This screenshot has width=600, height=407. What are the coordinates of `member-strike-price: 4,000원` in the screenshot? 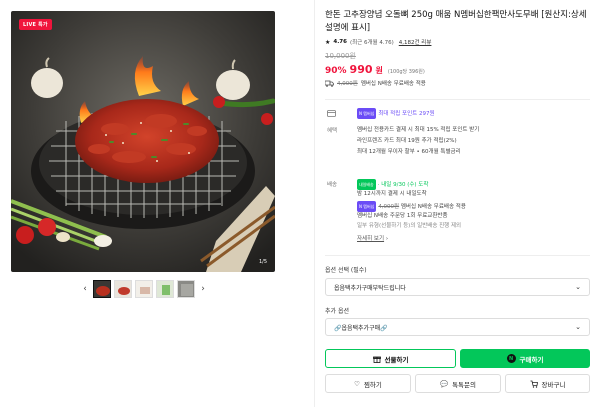 It's located at (347, 84).